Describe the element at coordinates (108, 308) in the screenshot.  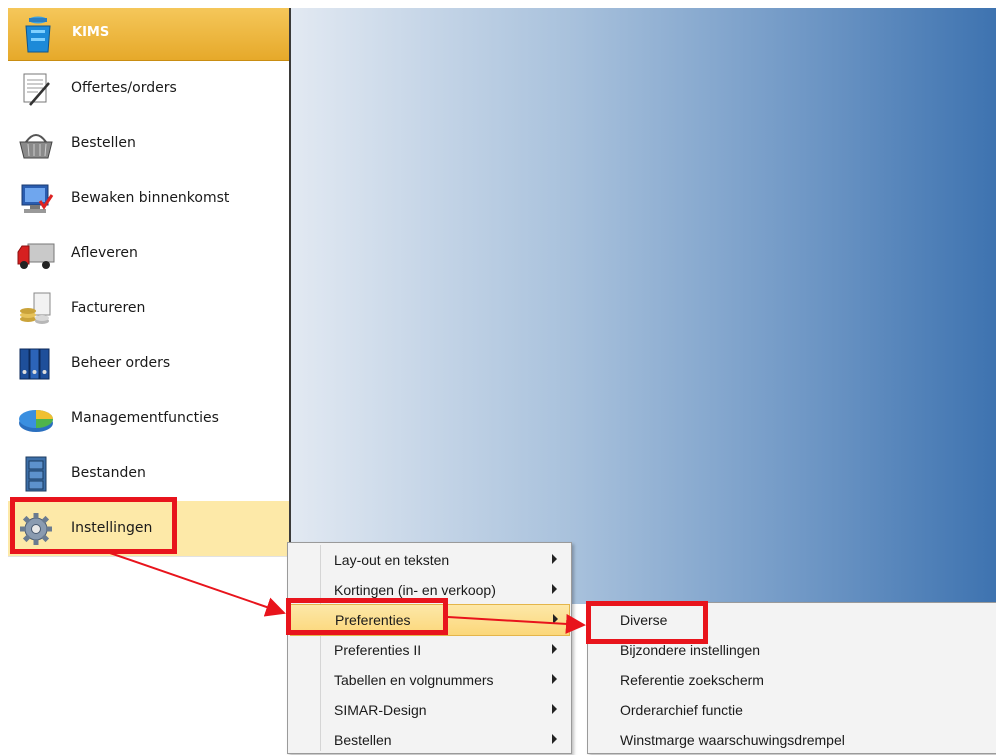
I see `sidebar-item-label: Factureren` at that location.